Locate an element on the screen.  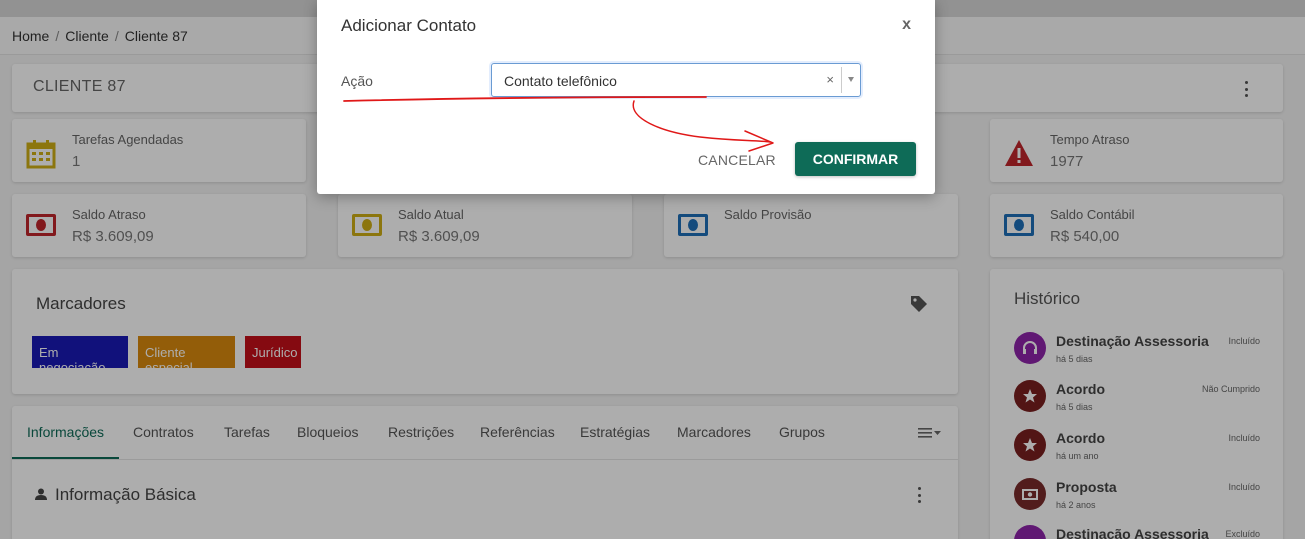
acao-select-value: Contato telefônico is located at coordinates (560, 81).